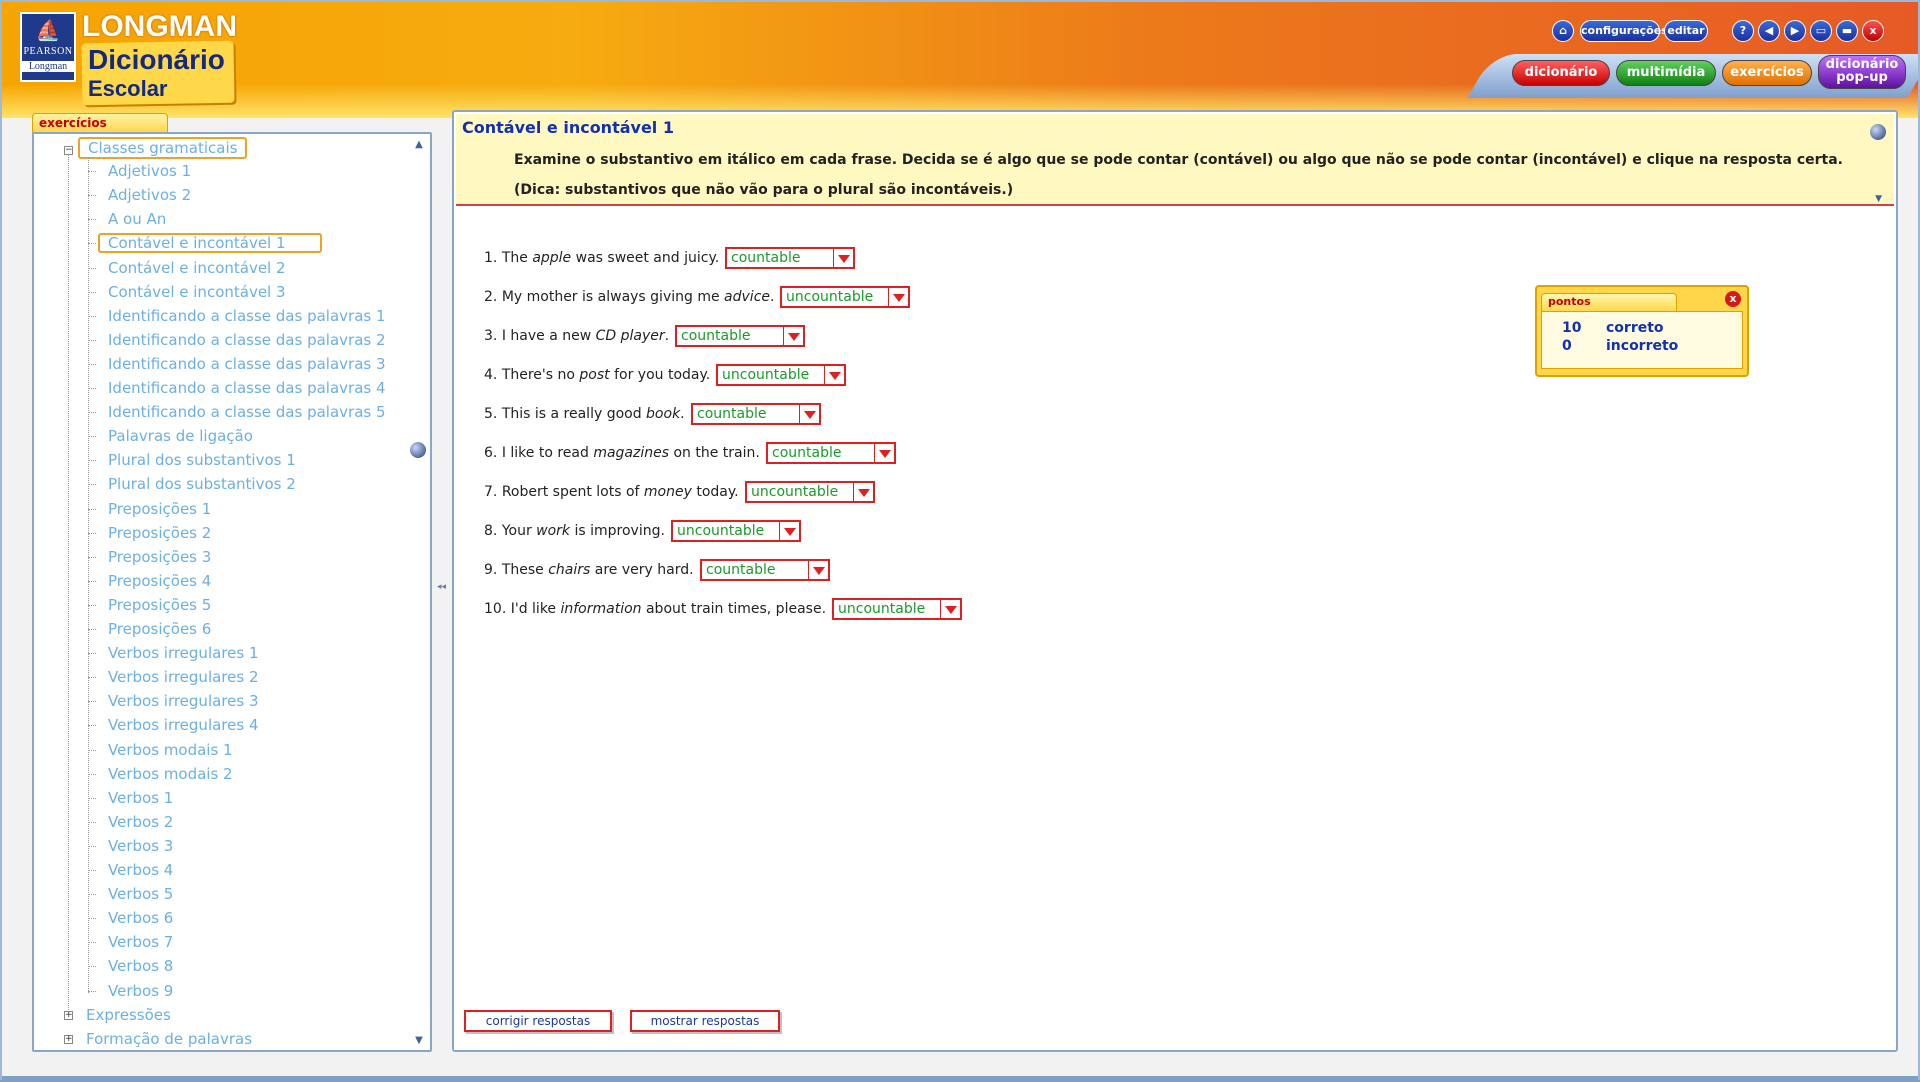  Describe the element at coordinates (1769, 31) in the screenshot. I see `arrow-left-icon: ◀` at that location.